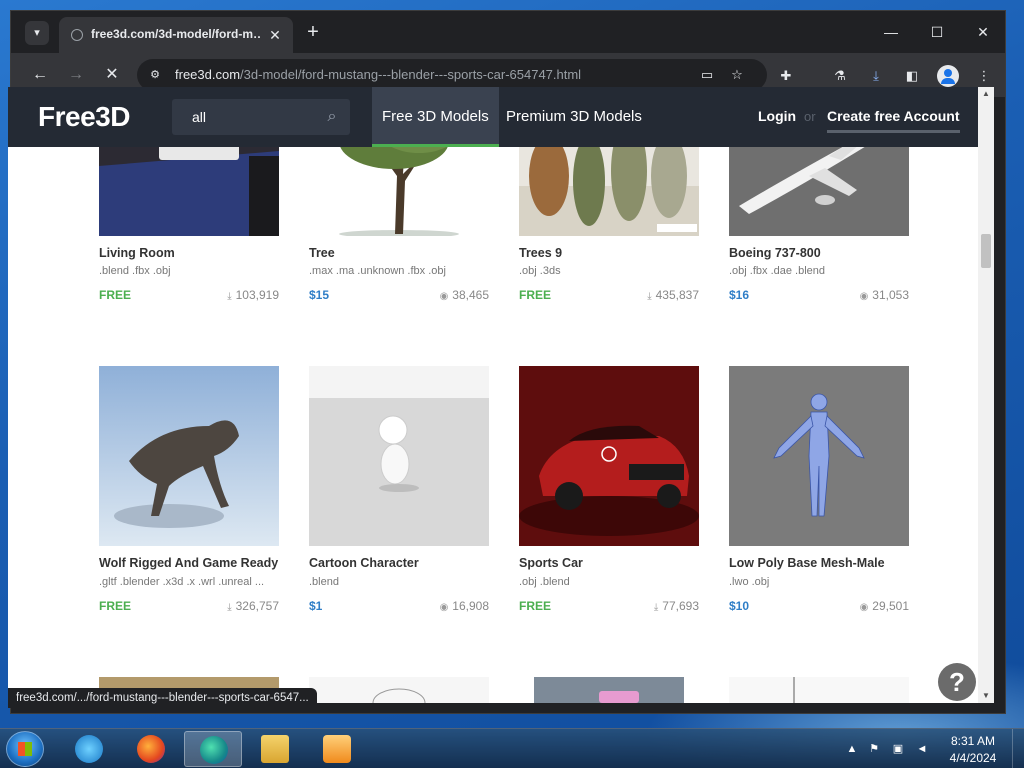 The image size is (1024, 768). I want to click on new-tab-button: +, so click(313, 33).